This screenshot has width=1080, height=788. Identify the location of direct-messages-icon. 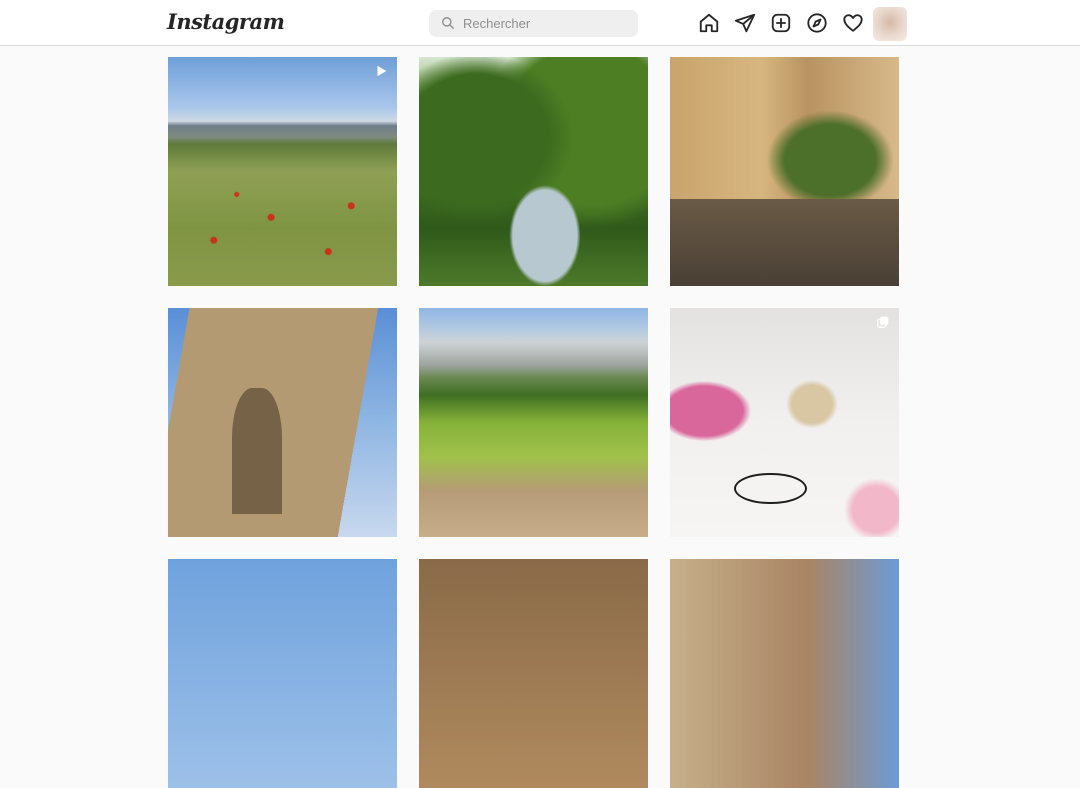
(745, 23).